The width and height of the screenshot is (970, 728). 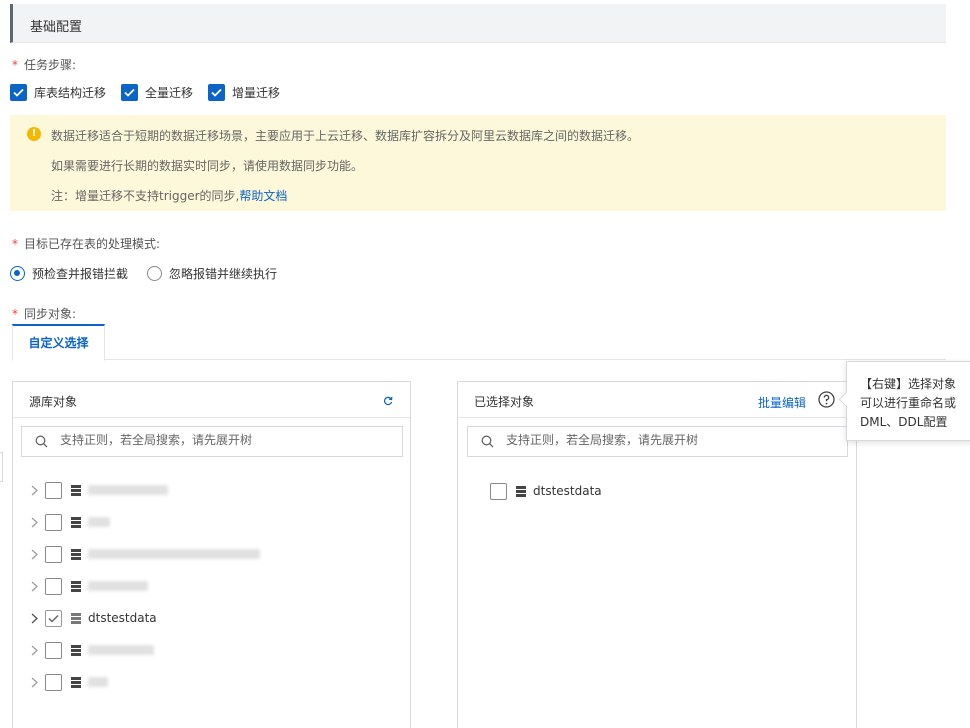 I want to click on tooltip-line-1: 【右键】选择对象, so click(x=908, y=384).